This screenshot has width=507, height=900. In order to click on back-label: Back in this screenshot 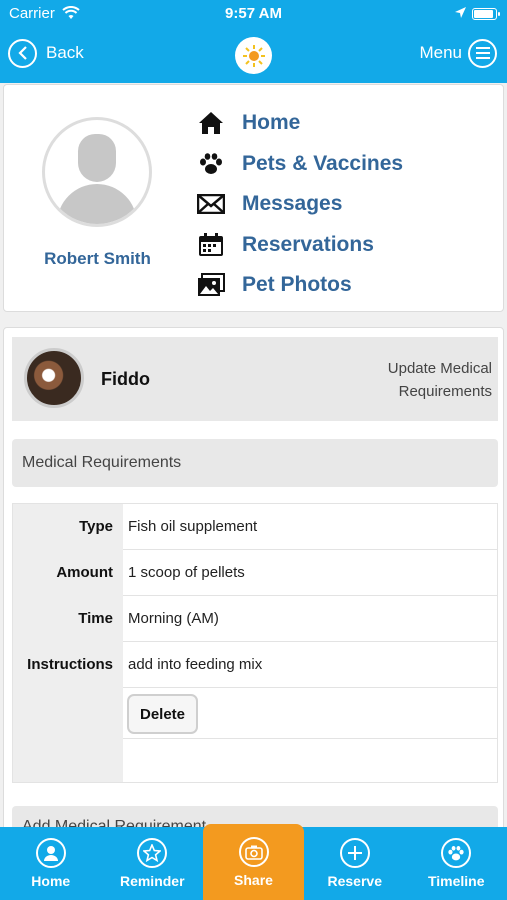, I will do `click(65, 52)`.